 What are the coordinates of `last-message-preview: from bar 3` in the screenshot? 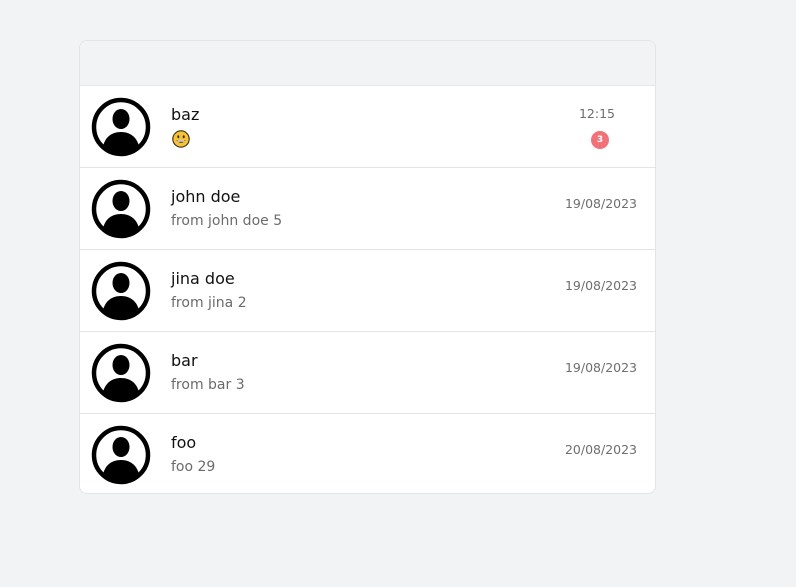 It's located at (208, 385).